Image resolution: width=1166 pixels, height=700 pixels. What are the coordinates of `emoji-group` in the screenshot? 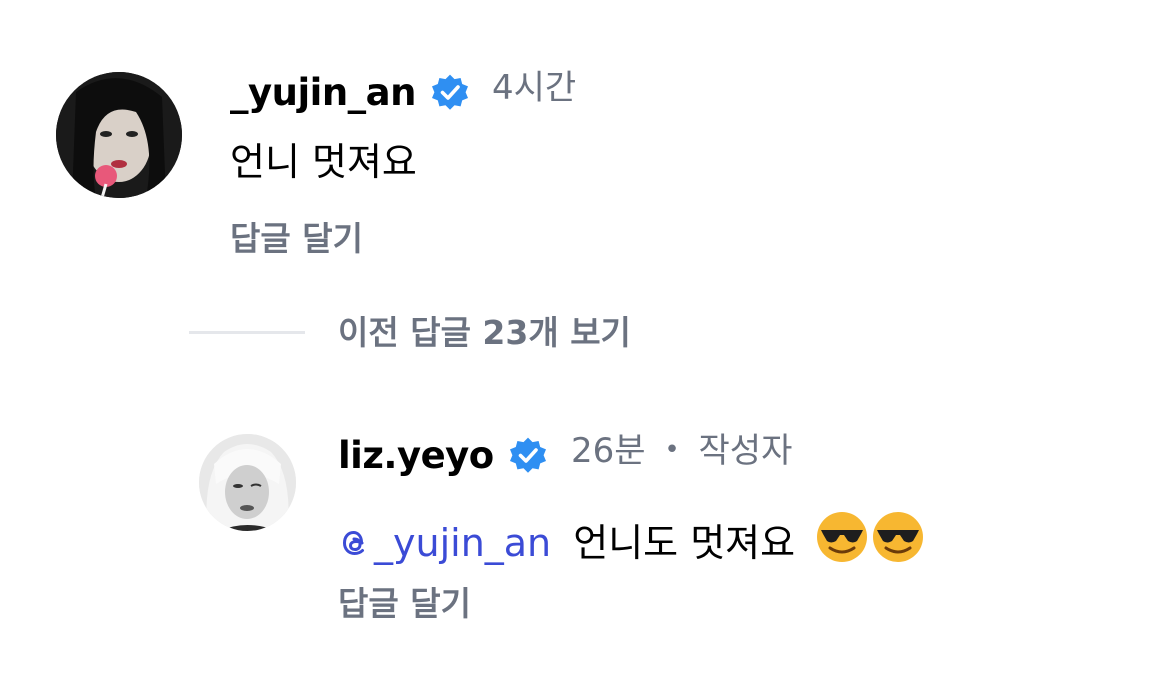 It's located at (870, 538).